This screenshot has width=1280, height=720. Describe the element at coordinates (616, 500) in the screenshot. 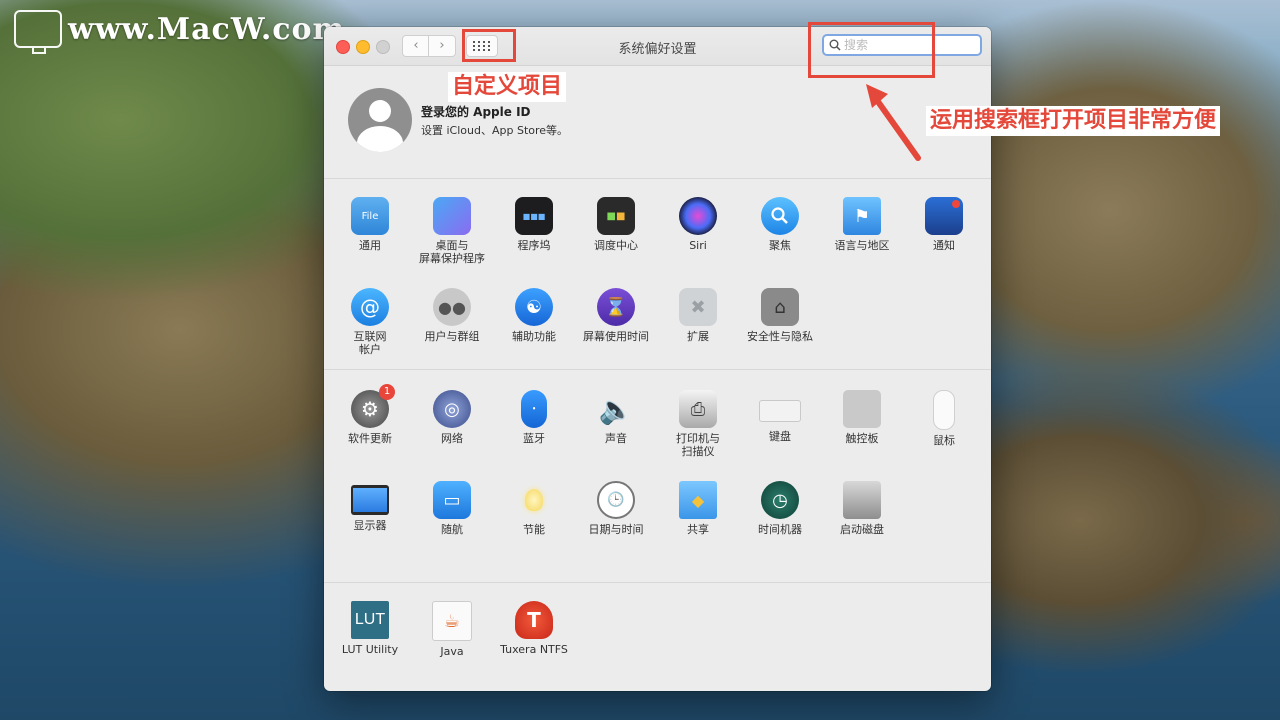

I see `date-time-icon: 🕒` at that location.